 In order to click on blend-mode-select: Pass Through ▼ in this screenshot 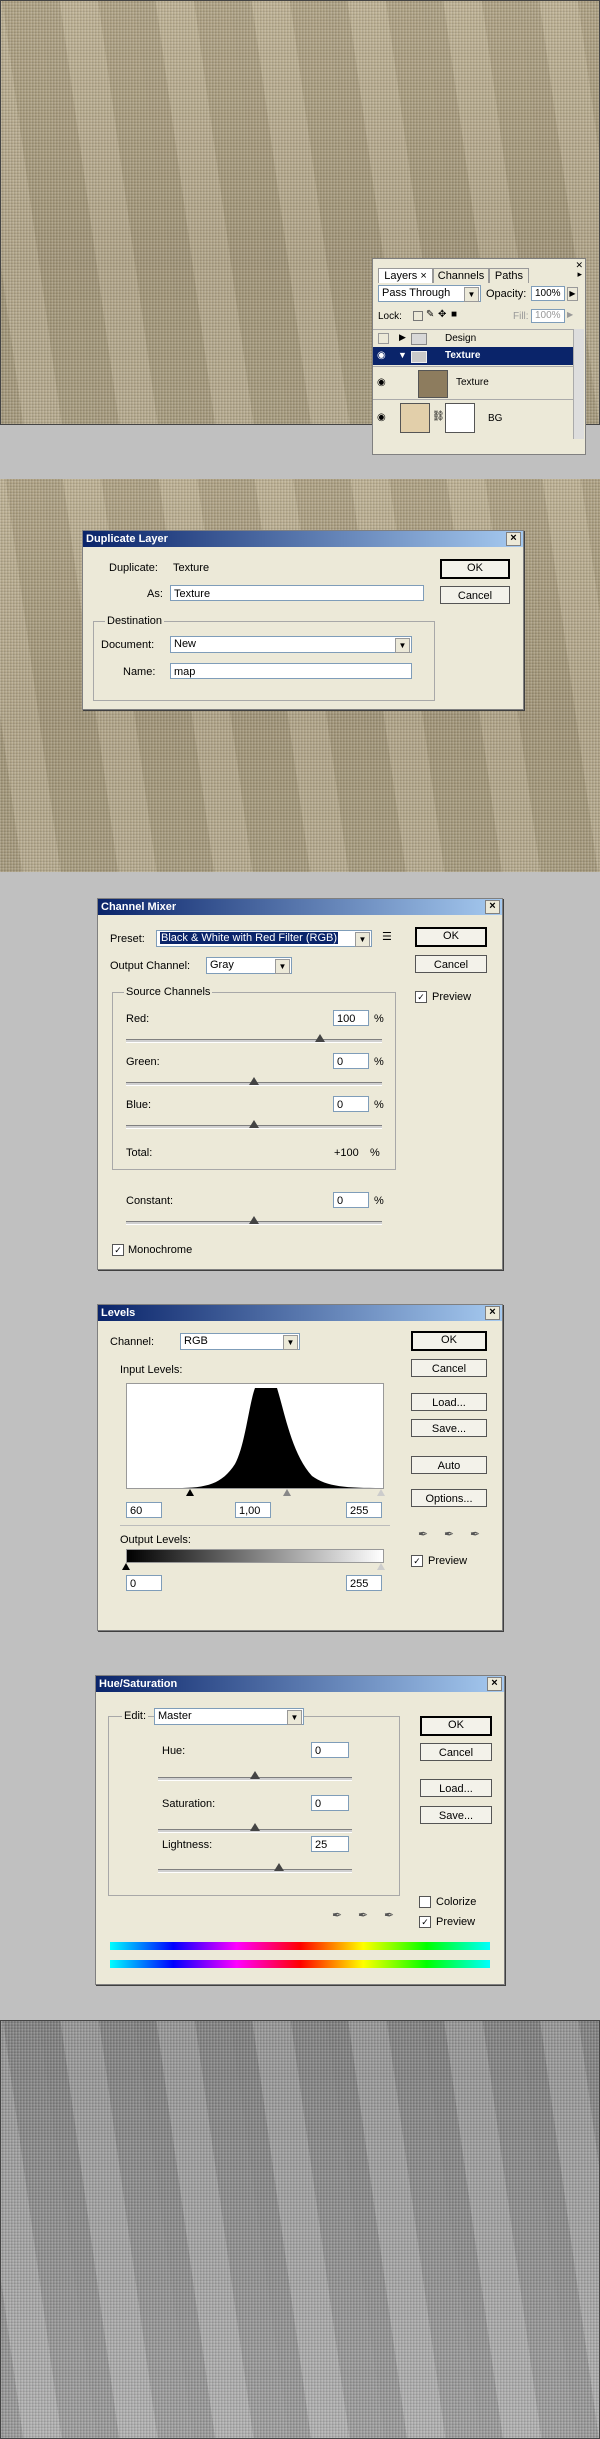, I will do `click(429, 293)`.